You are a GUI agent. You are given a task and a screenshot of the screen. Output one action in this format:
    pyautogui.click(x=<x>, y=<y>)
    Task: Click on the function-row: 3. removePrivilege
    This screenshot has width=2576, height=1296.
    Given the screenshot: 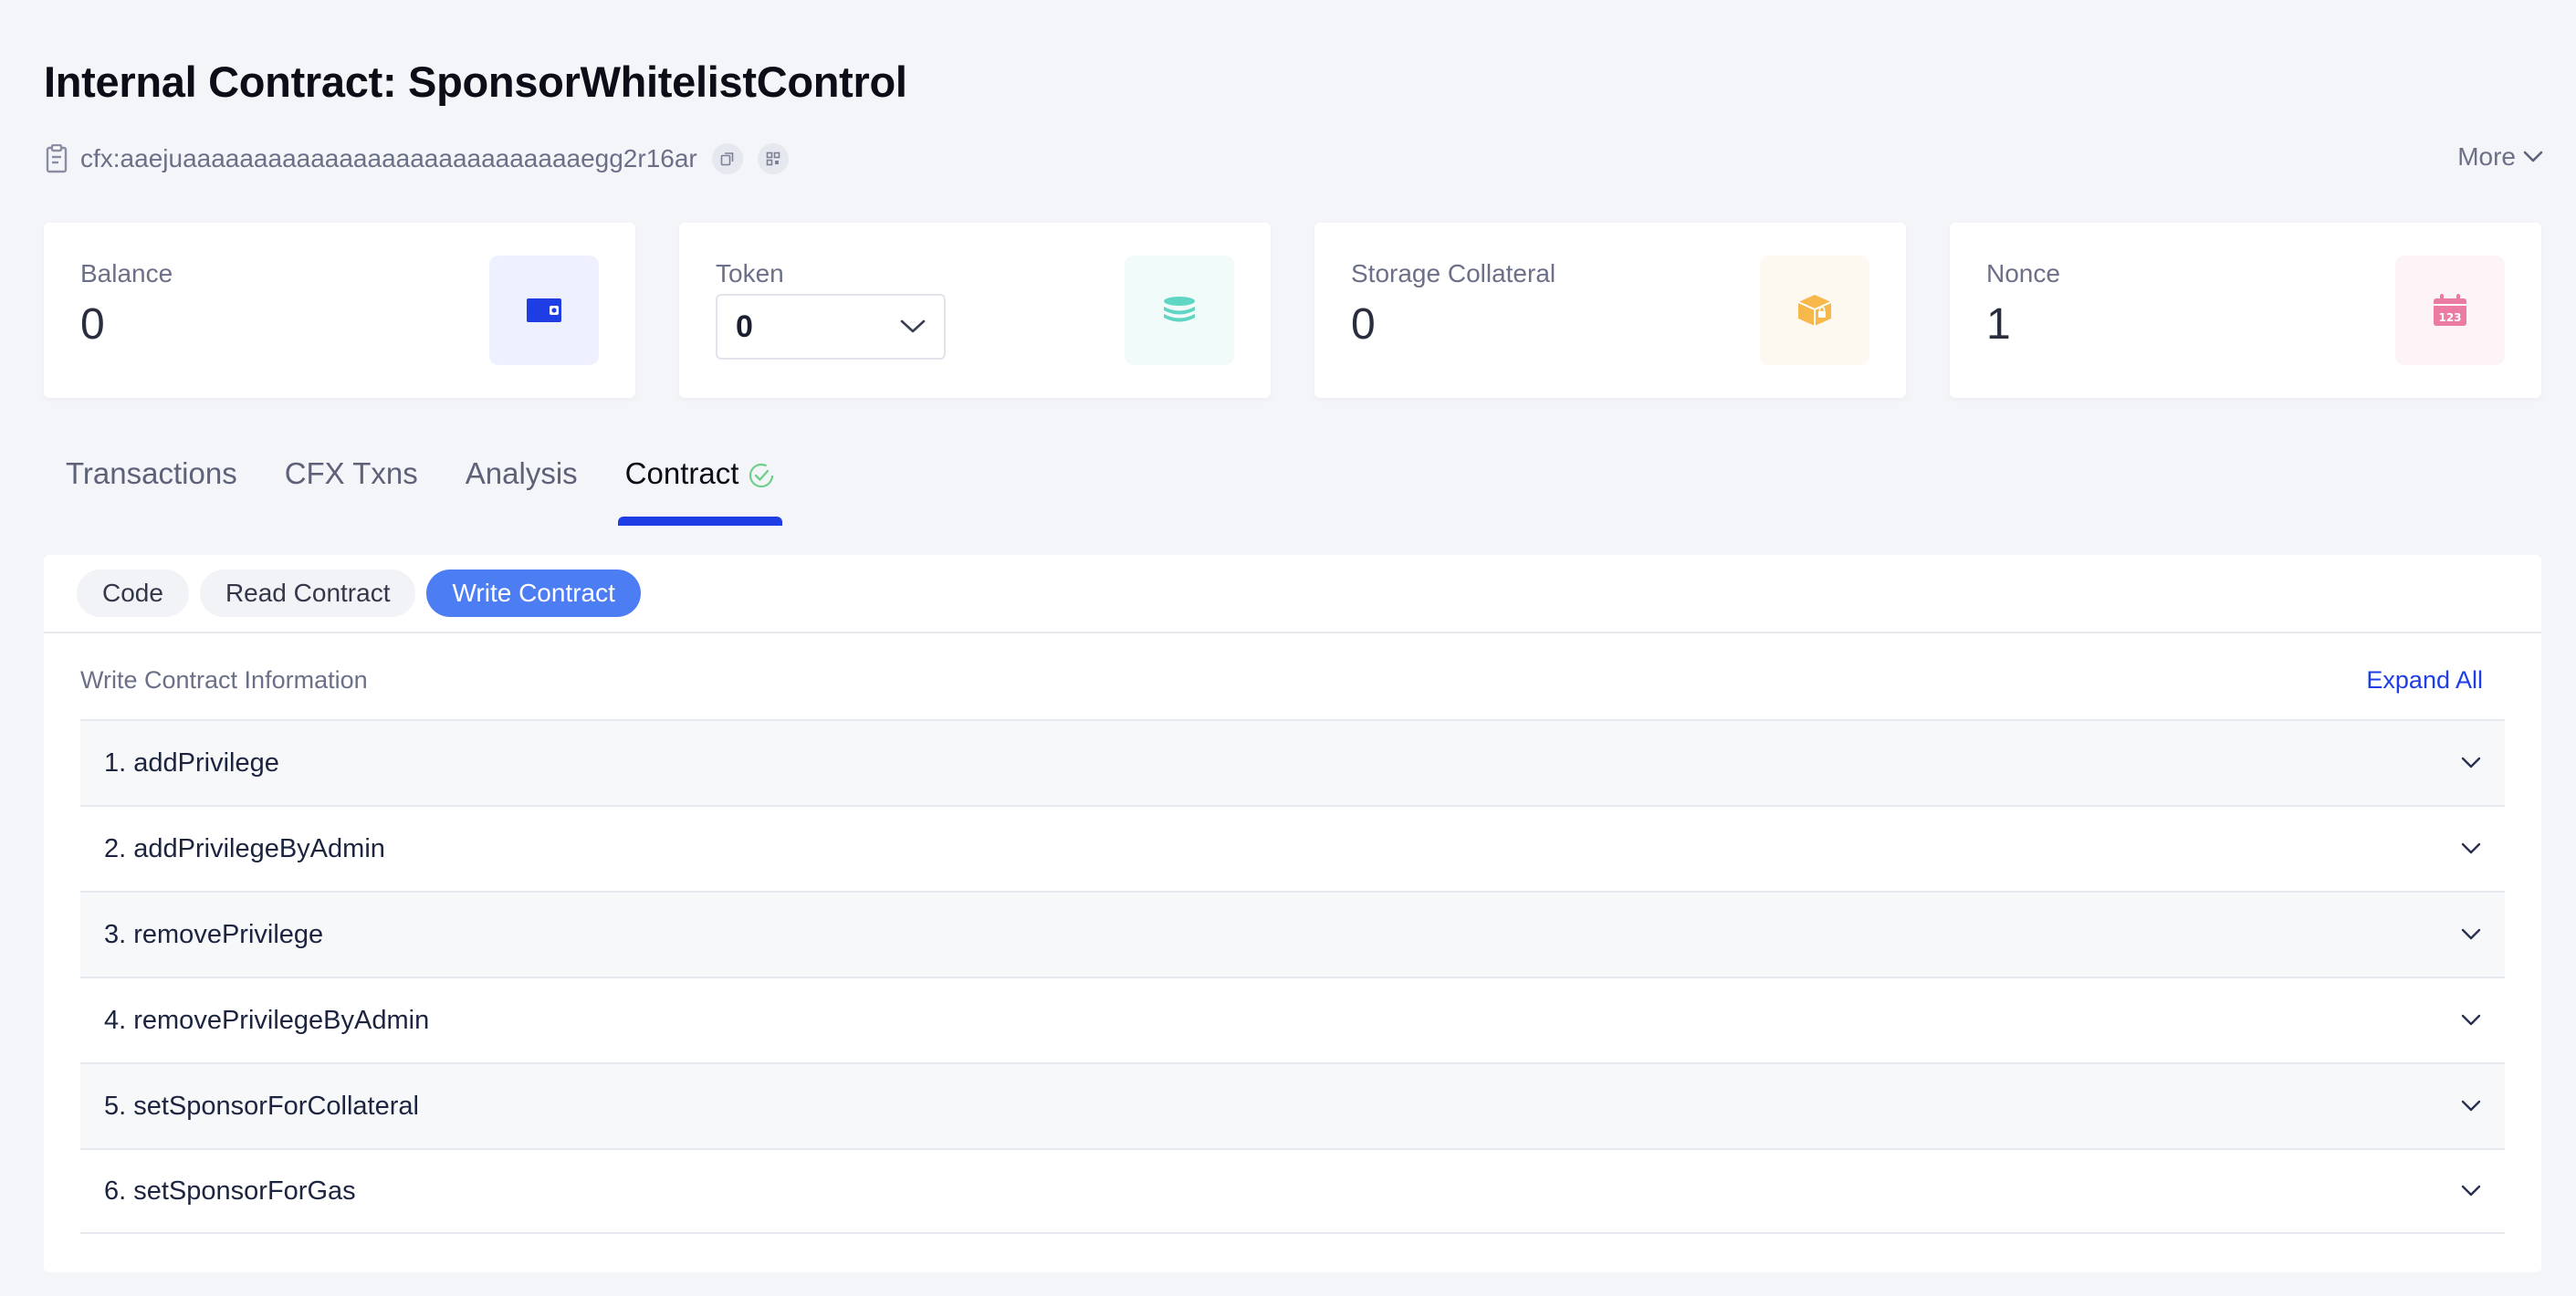 What is the action you would take?
    pyautogui.click(x=1292, y=934)
    